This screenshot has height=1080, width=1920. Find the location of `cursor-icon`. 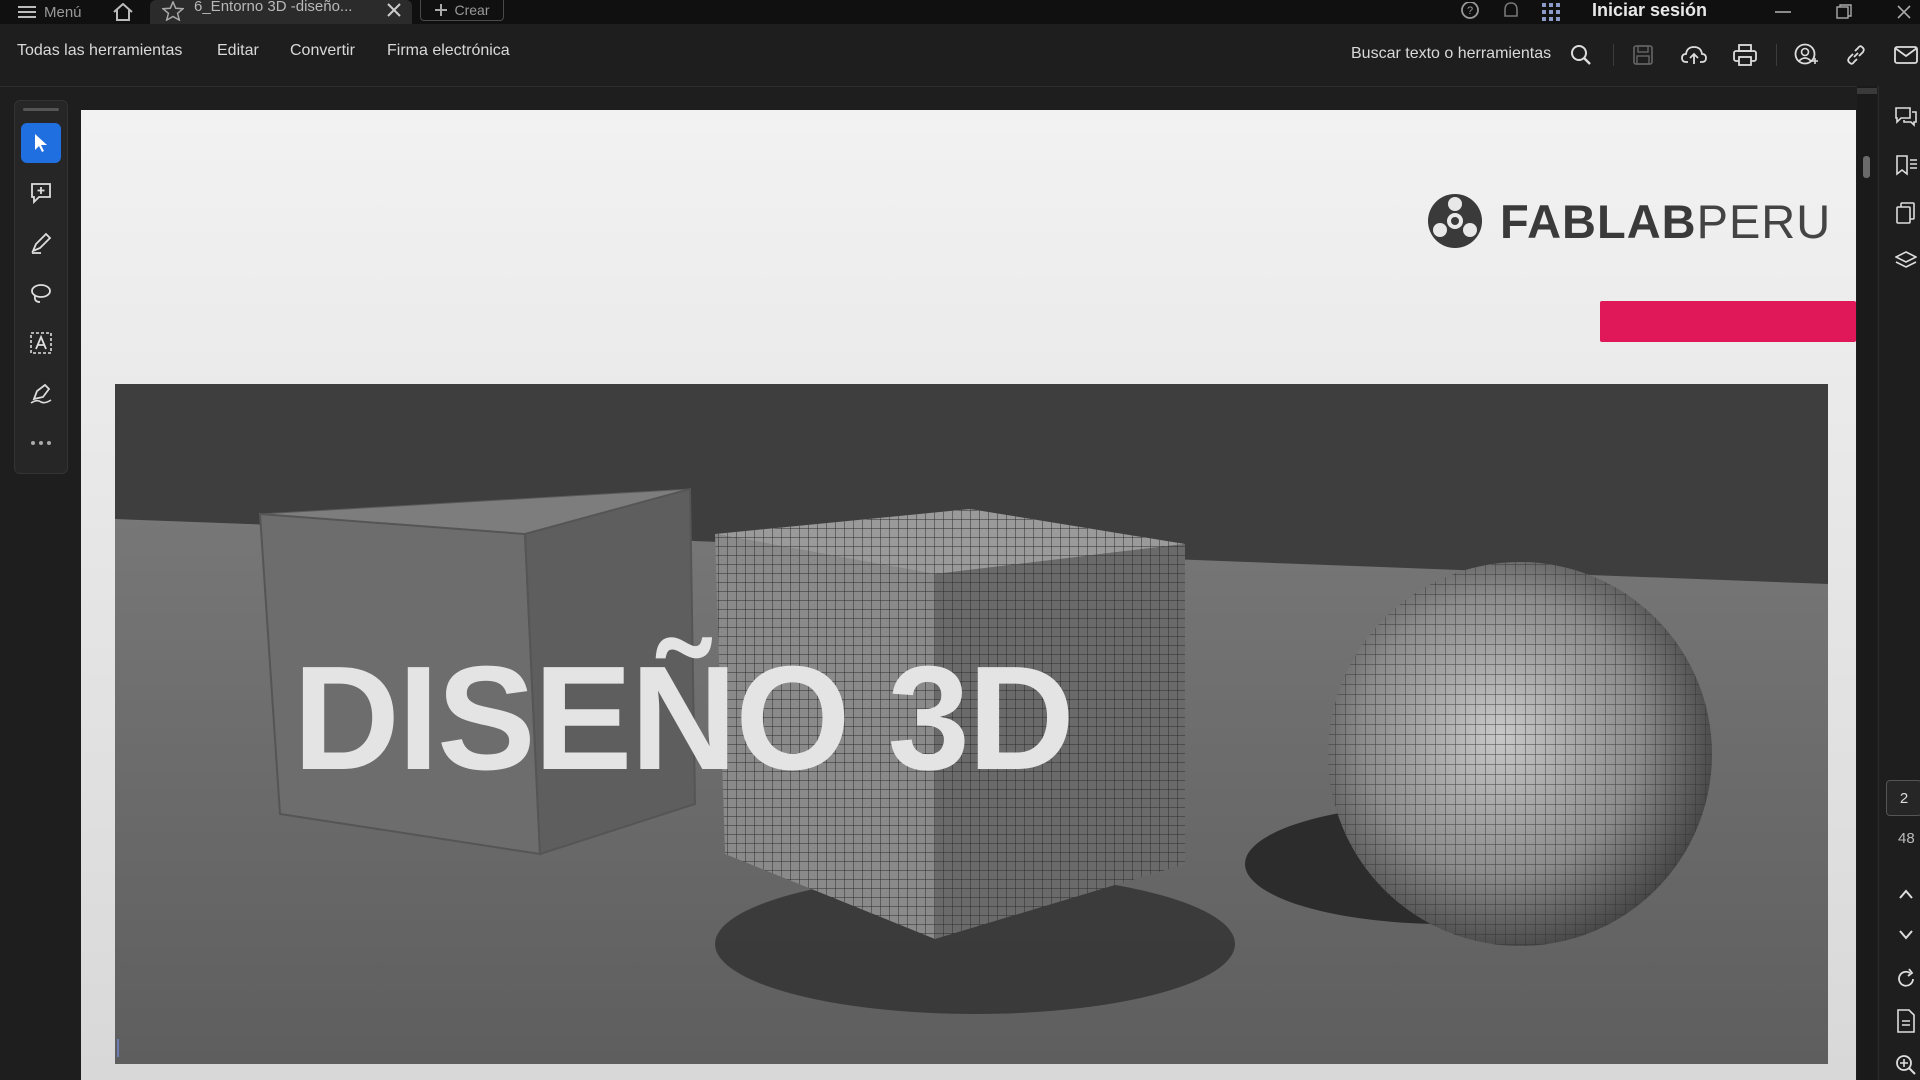

cursor-icon is located at coordinates (41, 143).